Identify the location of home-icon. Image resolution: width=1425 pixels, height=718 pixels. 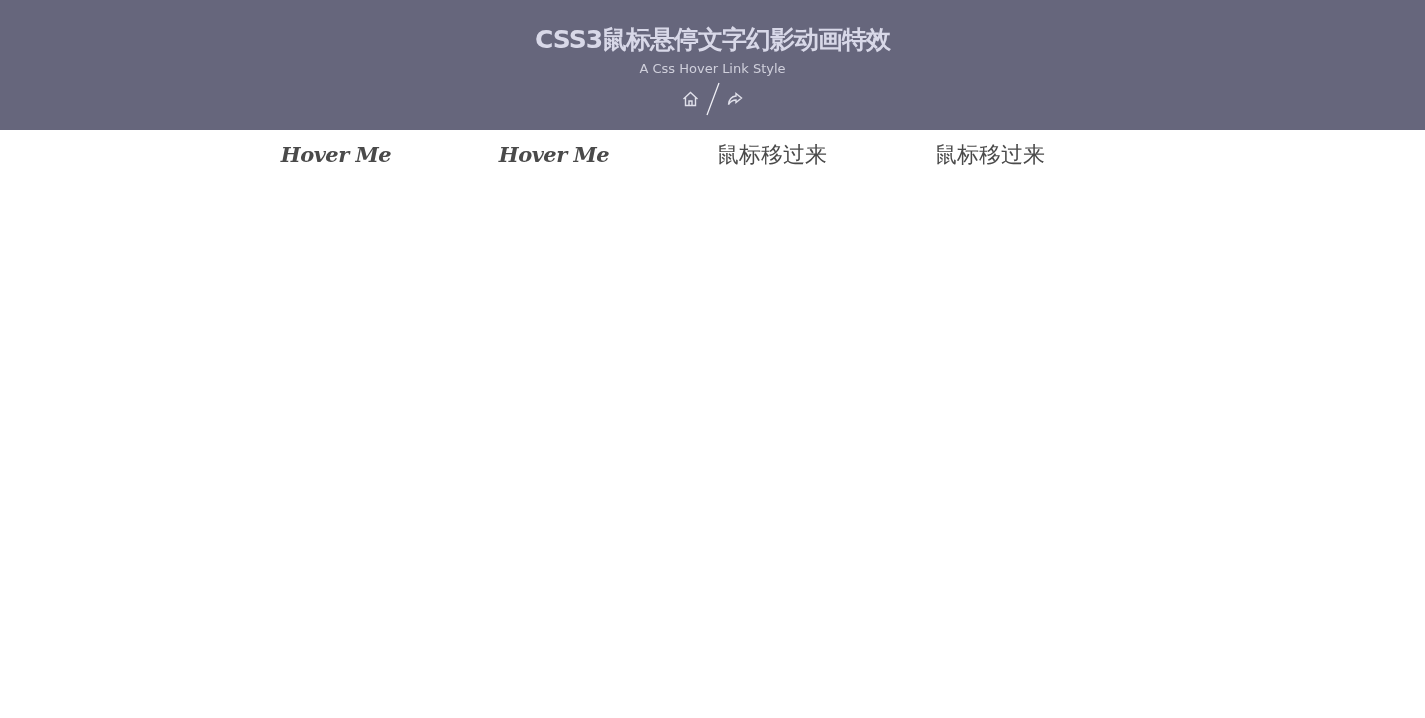
(690, 99).